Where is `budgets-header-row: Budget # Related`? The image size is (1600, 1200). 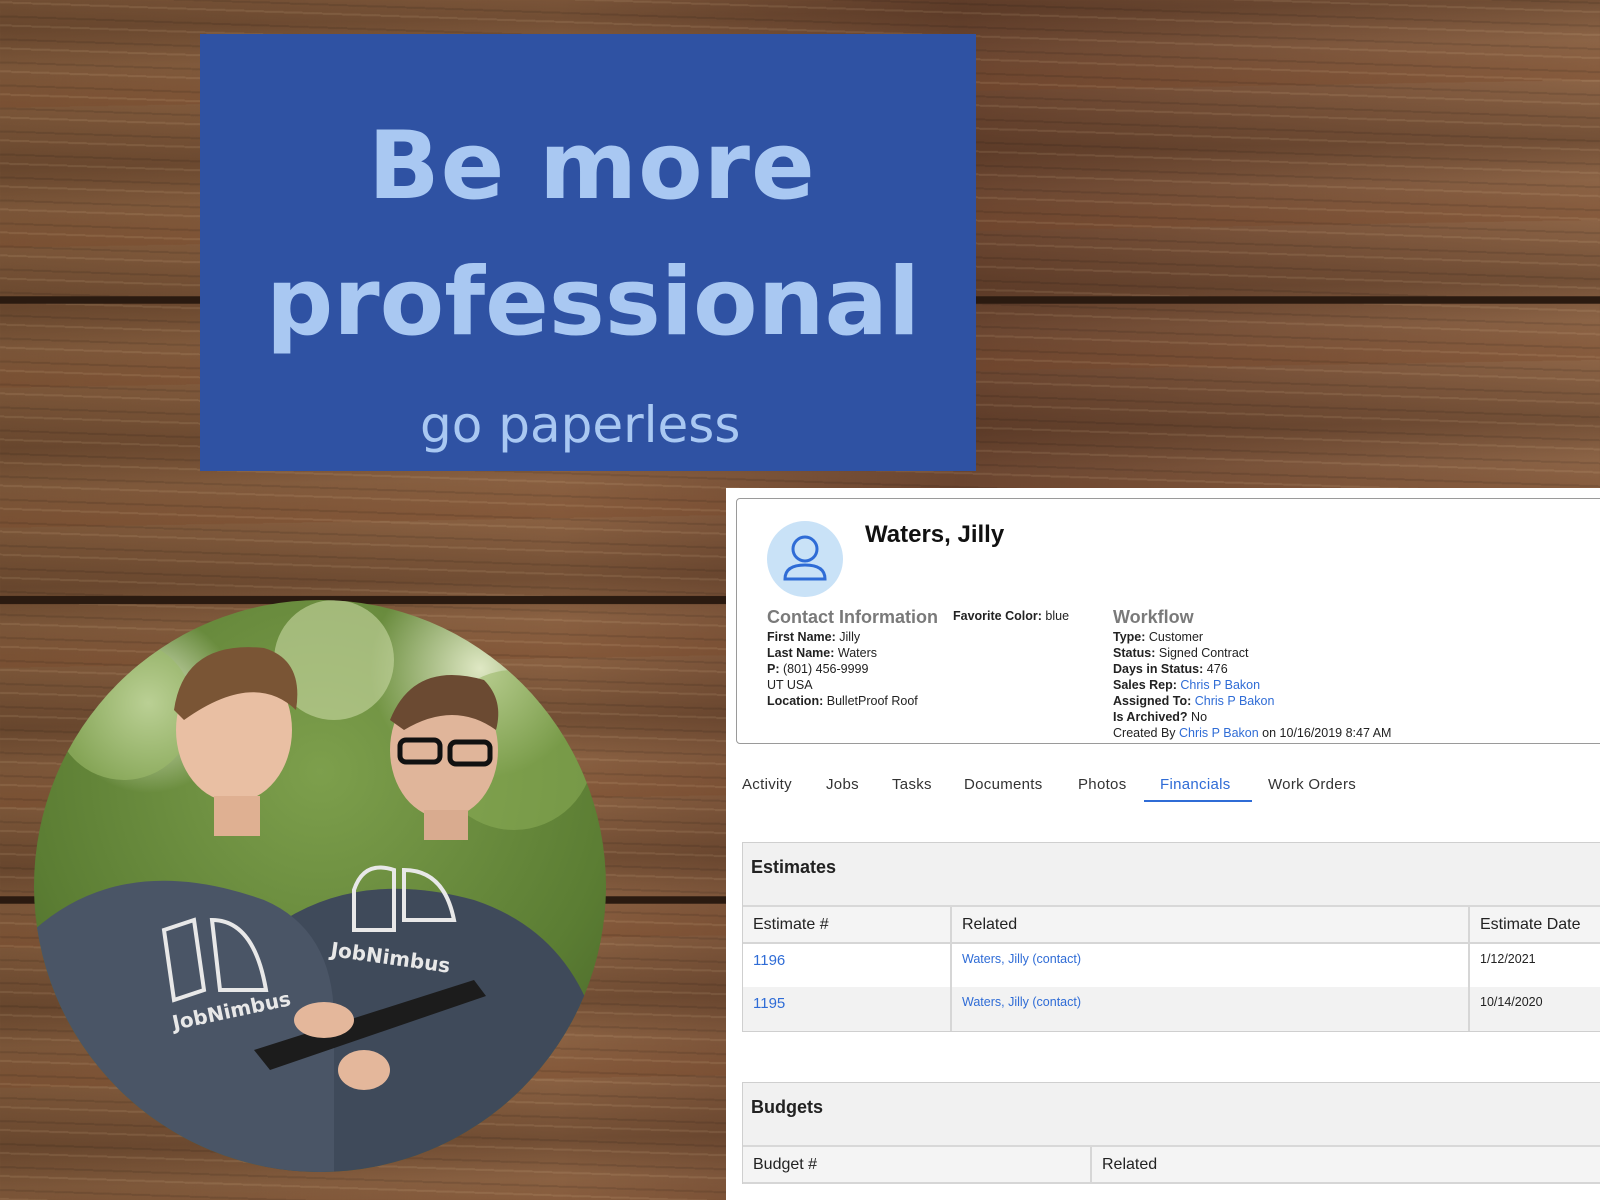 budgets-header-row: Budget # Related is located at coordinates (1171, 1165).